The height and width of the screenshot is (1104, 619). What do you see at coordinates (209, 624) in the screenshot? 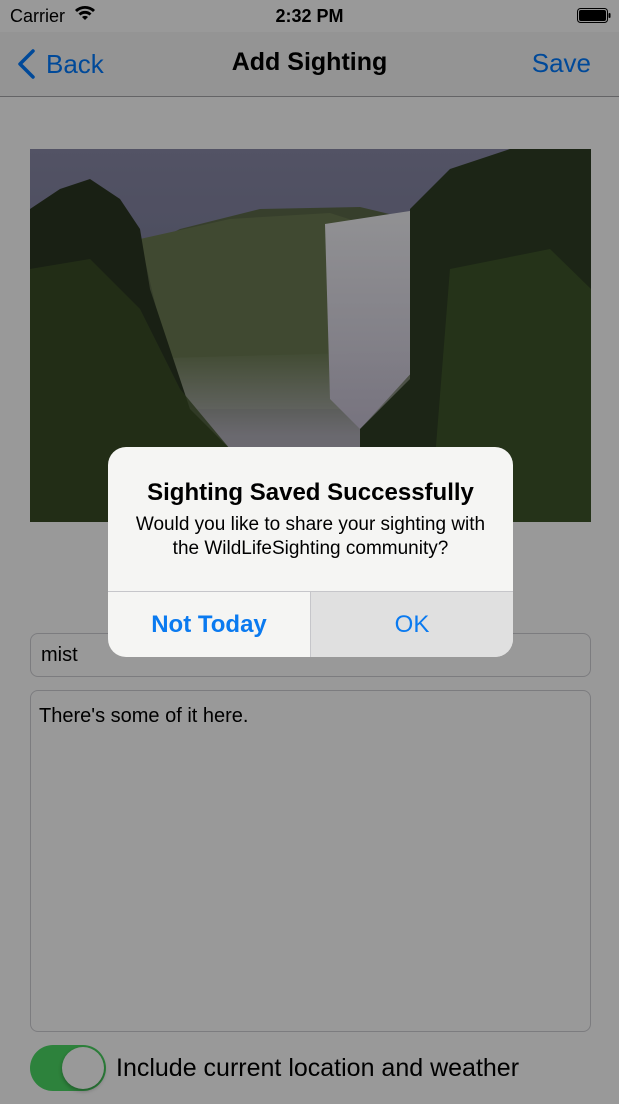
I see `not-today-button: Not Today` at bounding box center [209, 624].